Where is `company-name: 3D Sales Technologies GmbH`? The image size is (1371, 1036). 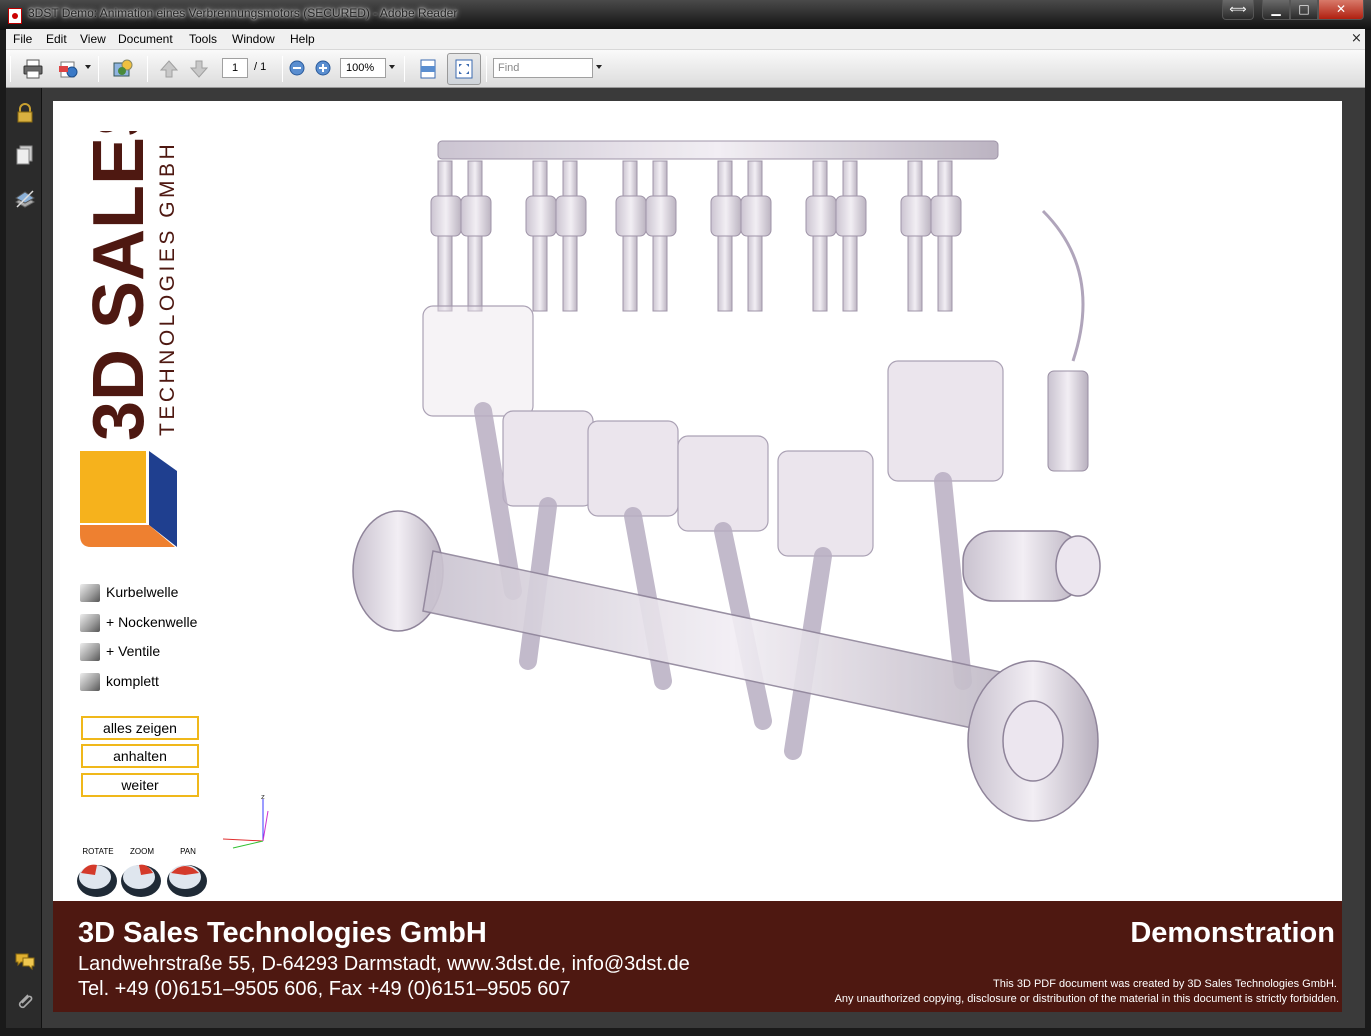
company-name: 3D Sales Technologies GmbH is located at coordinates (282, 933).